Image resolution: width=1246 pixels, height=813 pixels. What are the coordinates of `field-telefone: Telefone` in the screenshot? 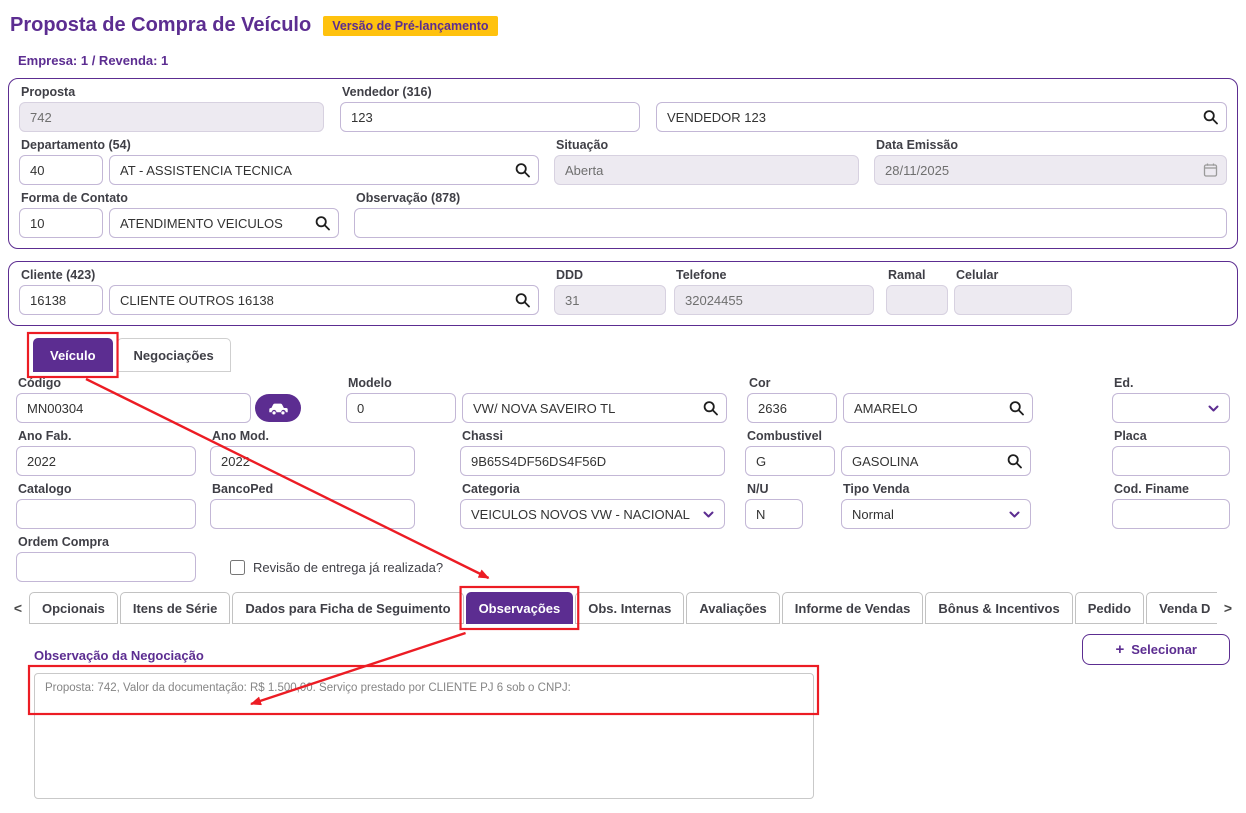 It's located at (774, 291).